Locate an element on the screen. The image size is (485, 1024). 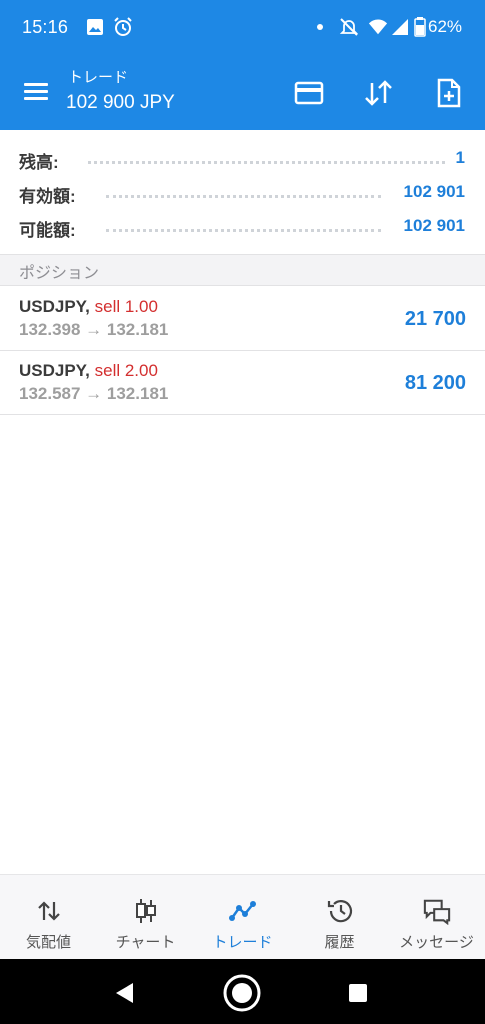
tab-trade: トレード is located at coordinates (242, 917).